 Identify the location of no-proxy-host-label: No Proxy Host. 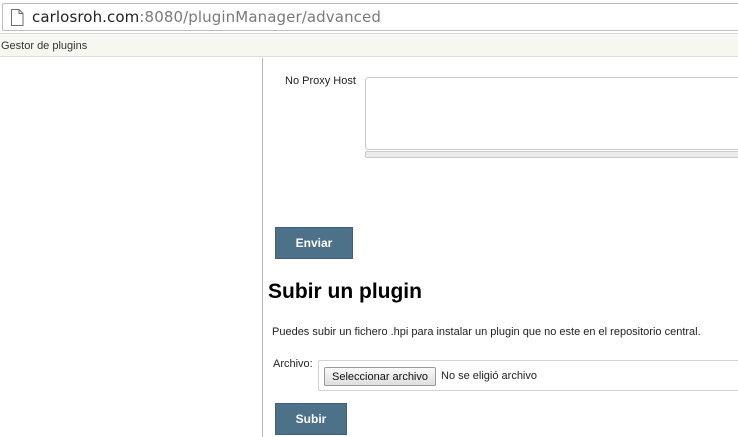
(320, 81).